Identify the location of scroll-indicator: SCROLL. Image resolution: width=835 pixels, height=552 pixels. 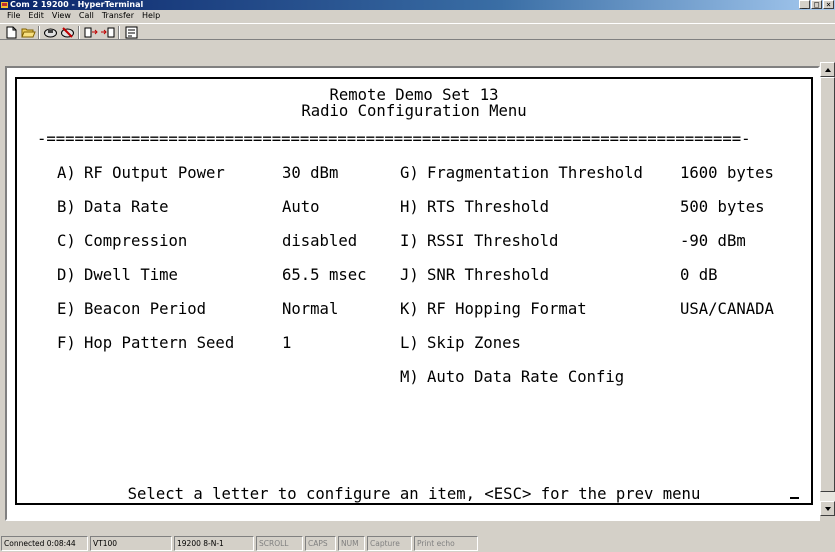
(279, 543).